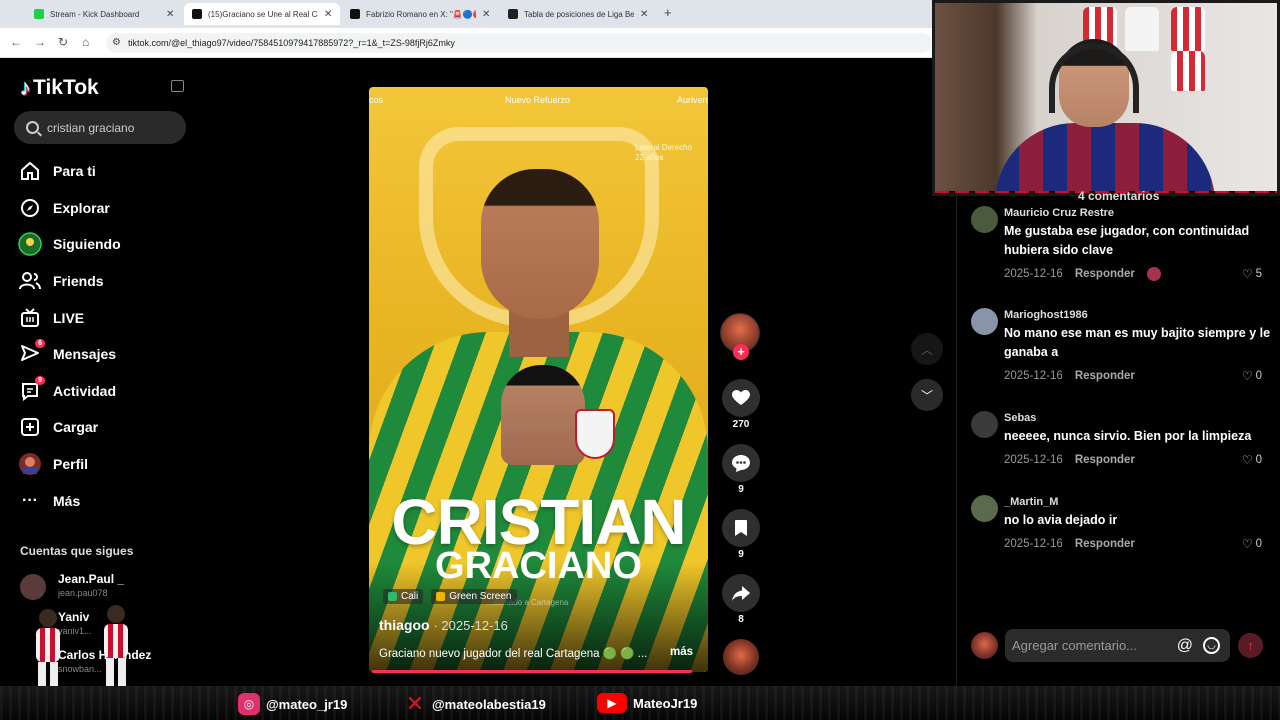 The width and height of the screenshot is (1280, 720). What do you see at coordinates (927, 349) in the screenshot?
I see `previous-video-chevron-up-icon: ︿` at bounding box center [927, 349].